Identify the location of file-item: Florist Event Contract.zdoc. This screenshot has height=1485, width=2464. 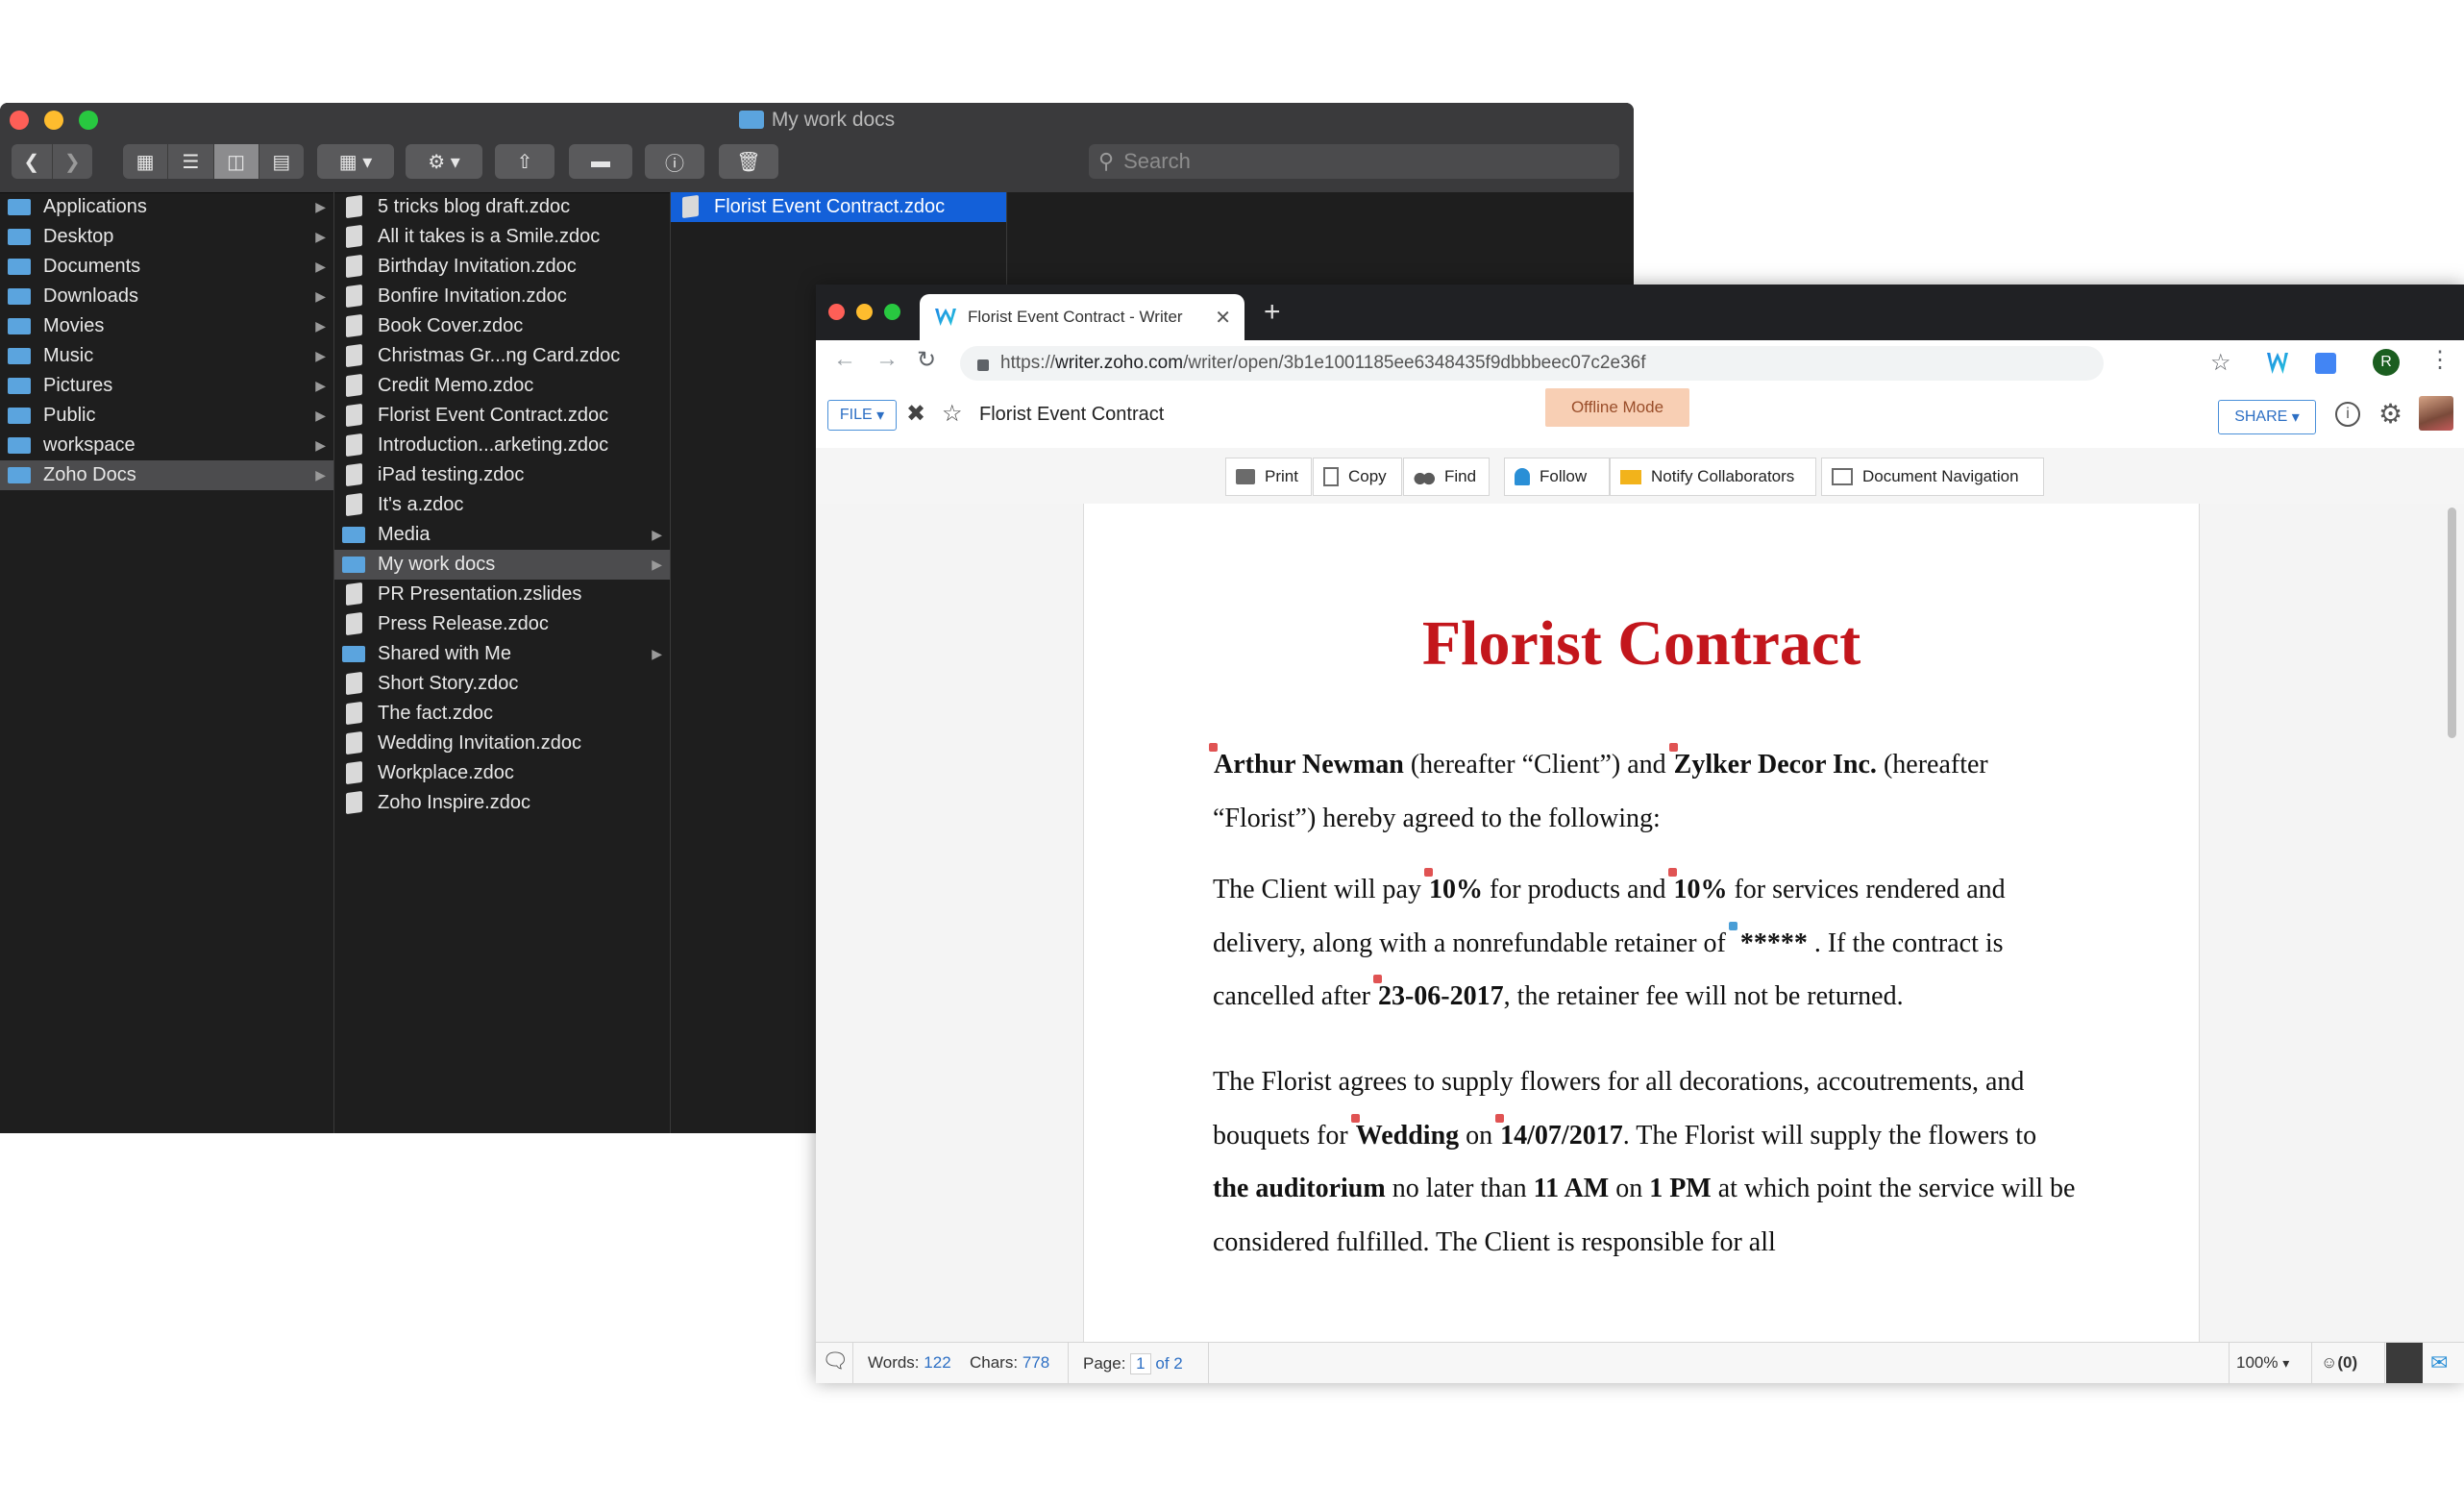
(502, 416).